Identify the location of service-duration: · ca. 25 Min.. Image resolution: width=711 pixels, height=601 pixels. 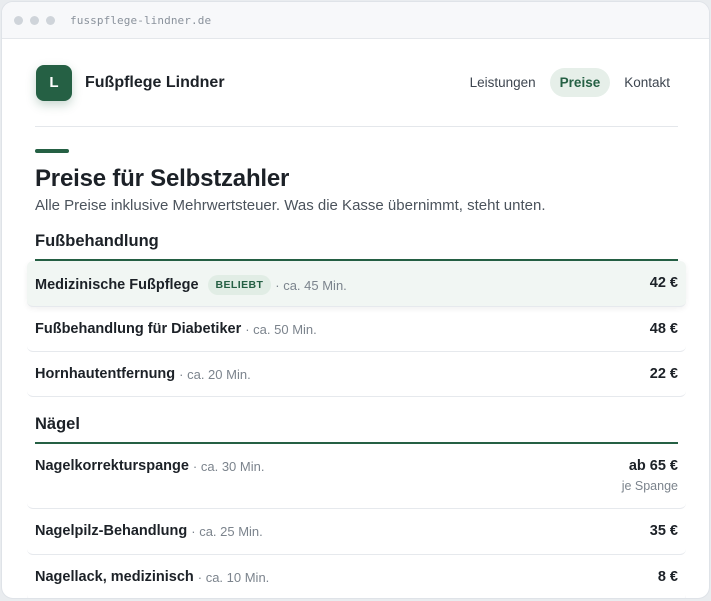
(227, 531).